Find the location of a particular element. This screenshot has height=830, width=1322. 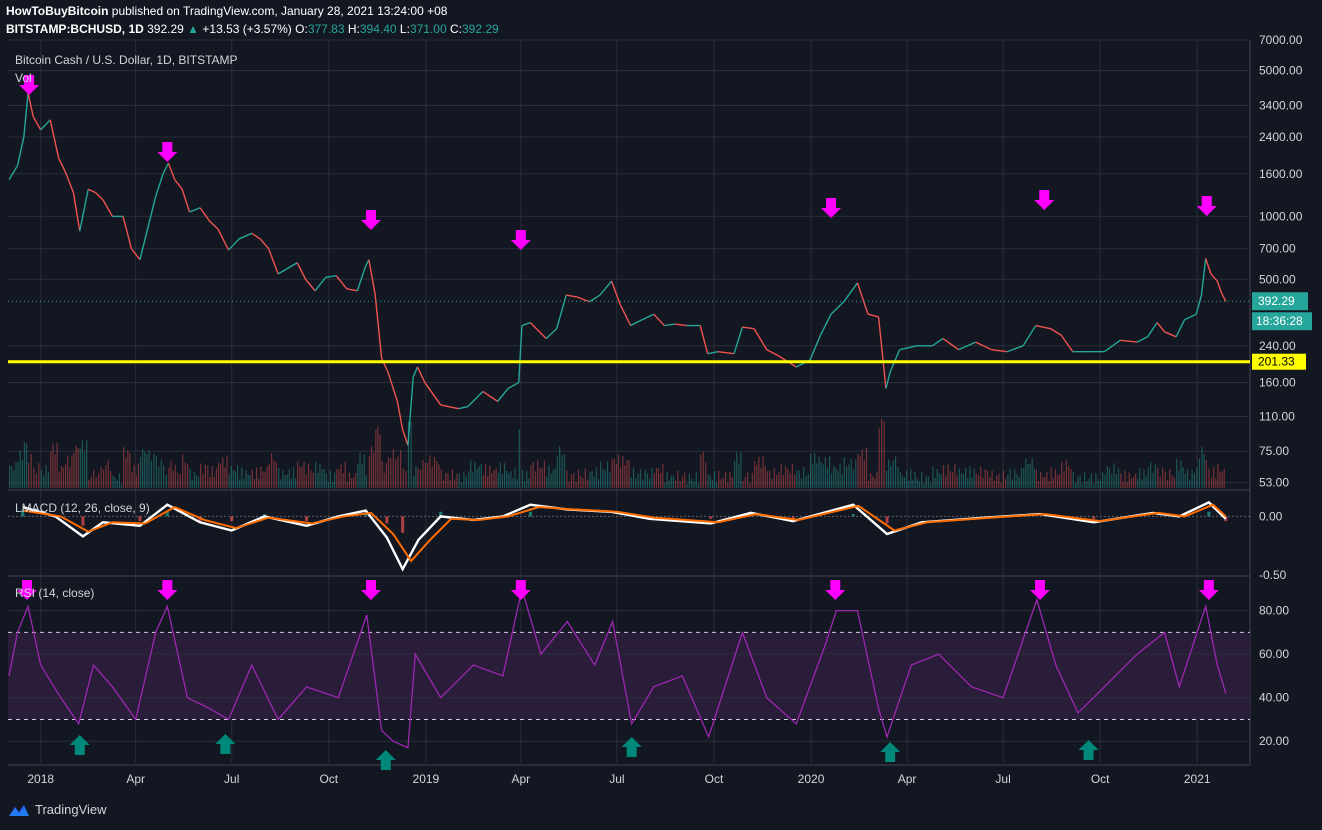

volume-legend: Vol is located at coordinates (23, 78).